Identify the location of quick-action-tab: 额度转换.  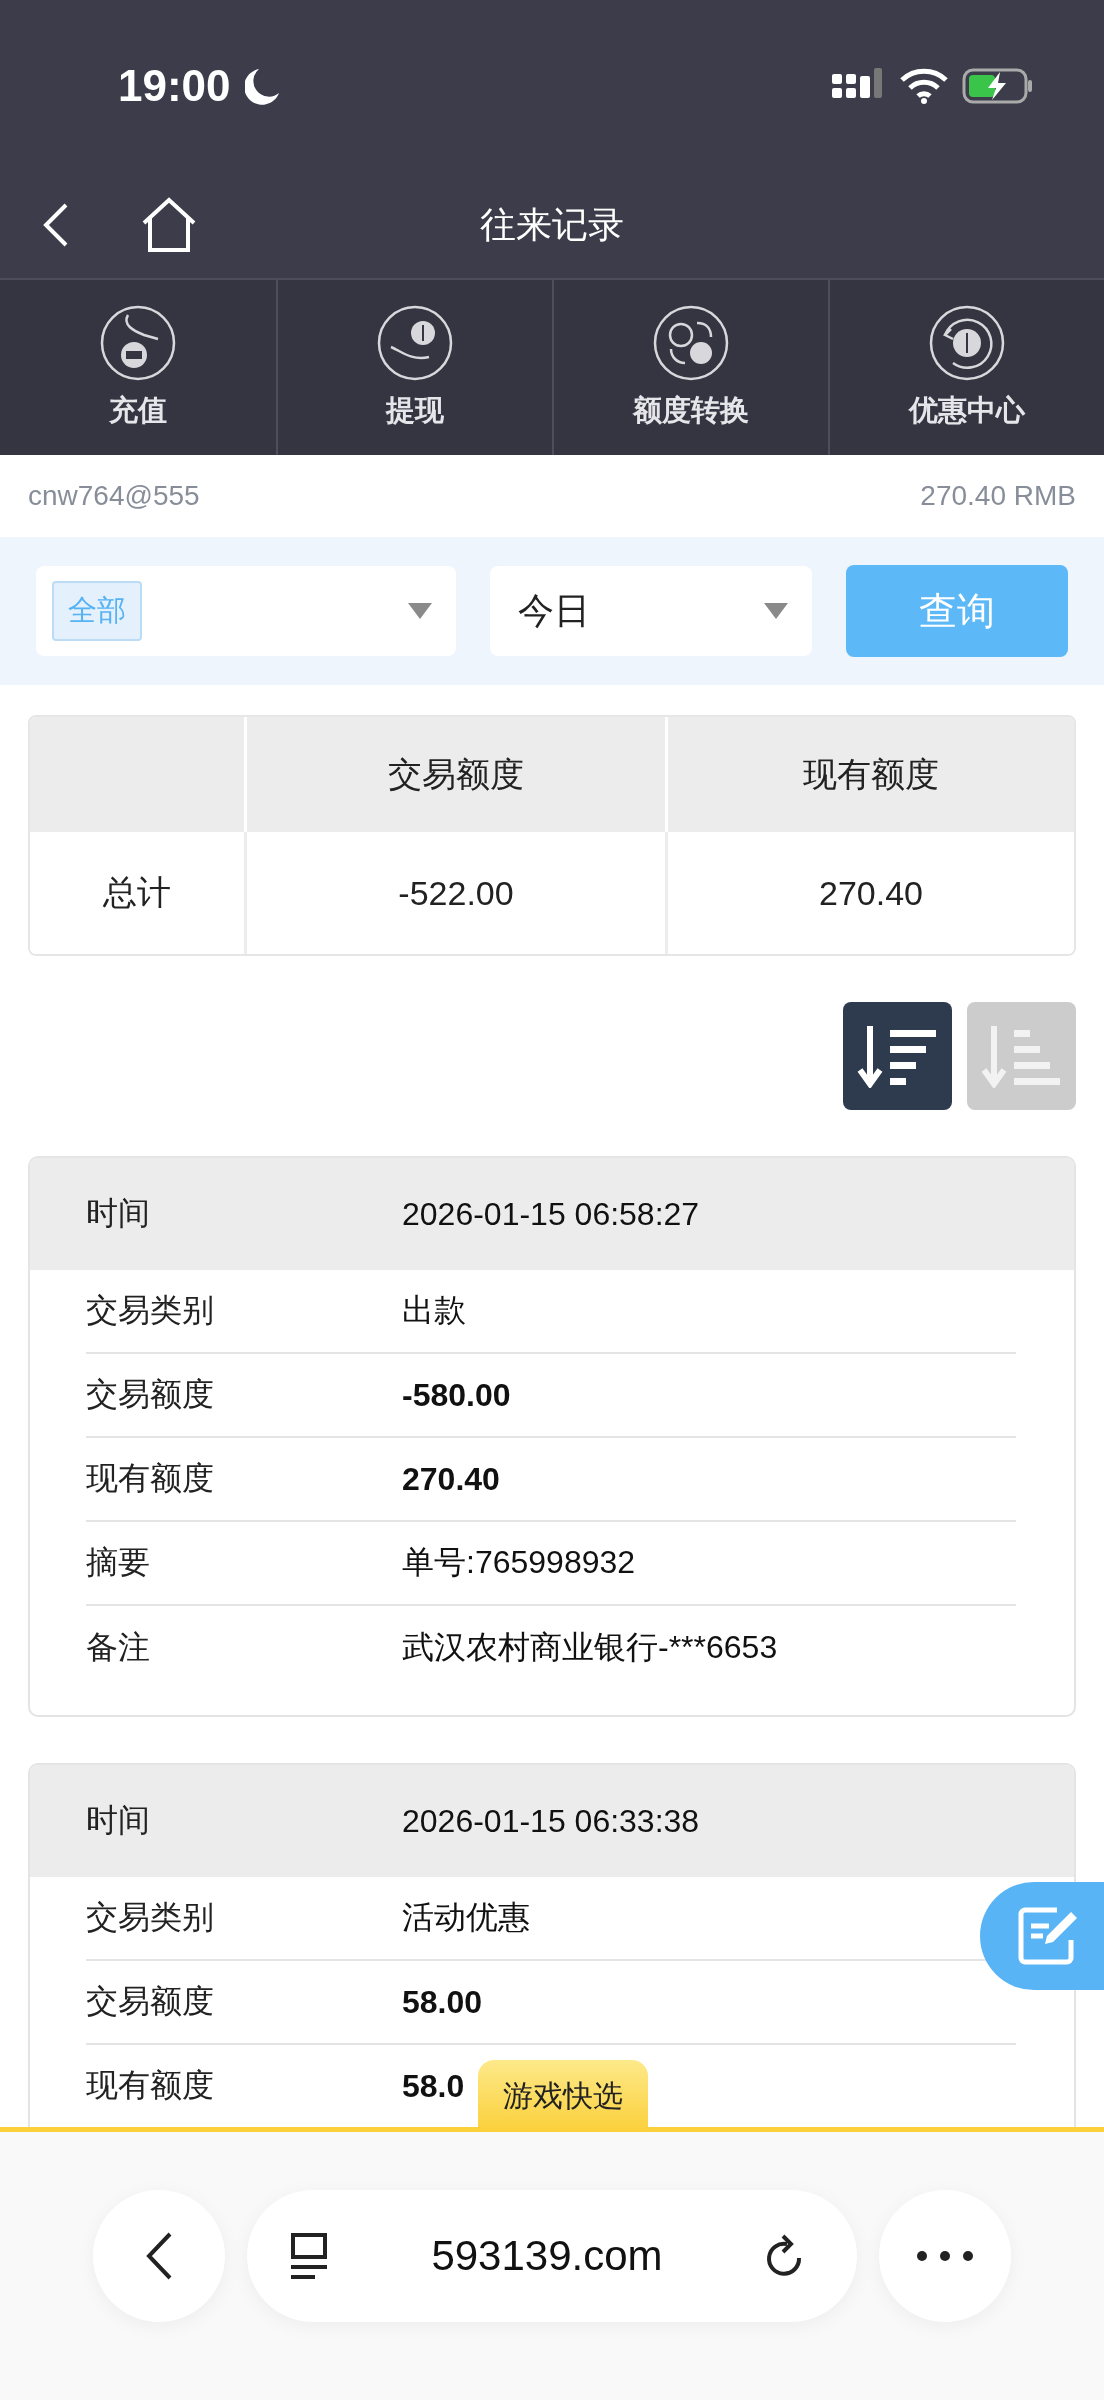
(690, 367).